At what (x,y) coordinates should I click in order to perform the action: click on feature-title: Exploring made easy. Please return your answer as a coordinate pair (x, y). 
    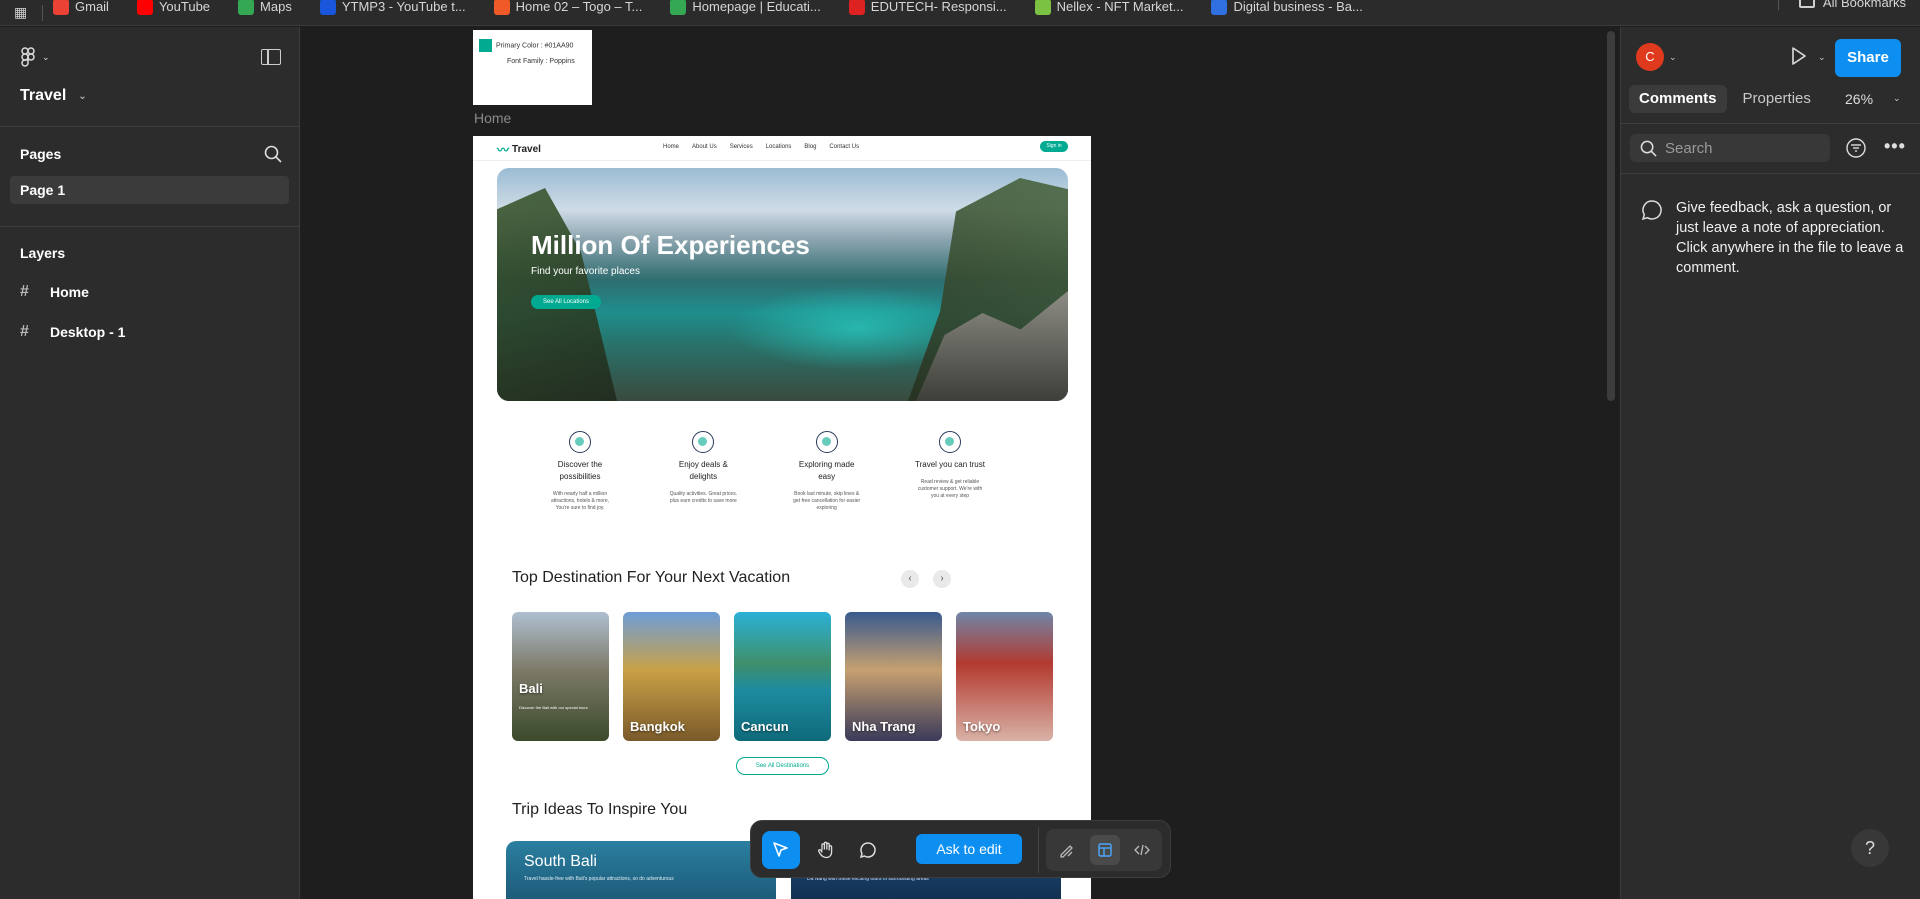
    Looking at the image, I should click on (826, 470).